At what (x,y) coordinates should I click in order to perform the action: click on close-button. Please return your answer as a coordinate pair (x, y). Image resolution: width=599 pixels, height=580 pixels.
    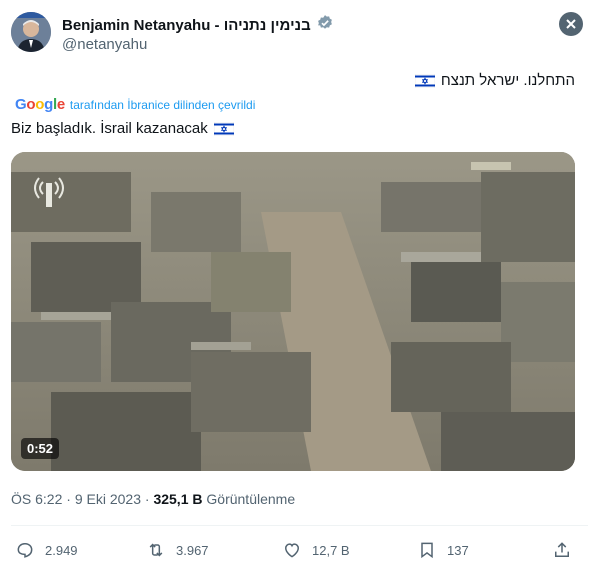
    Looking at the image, I should click on (571, 24).